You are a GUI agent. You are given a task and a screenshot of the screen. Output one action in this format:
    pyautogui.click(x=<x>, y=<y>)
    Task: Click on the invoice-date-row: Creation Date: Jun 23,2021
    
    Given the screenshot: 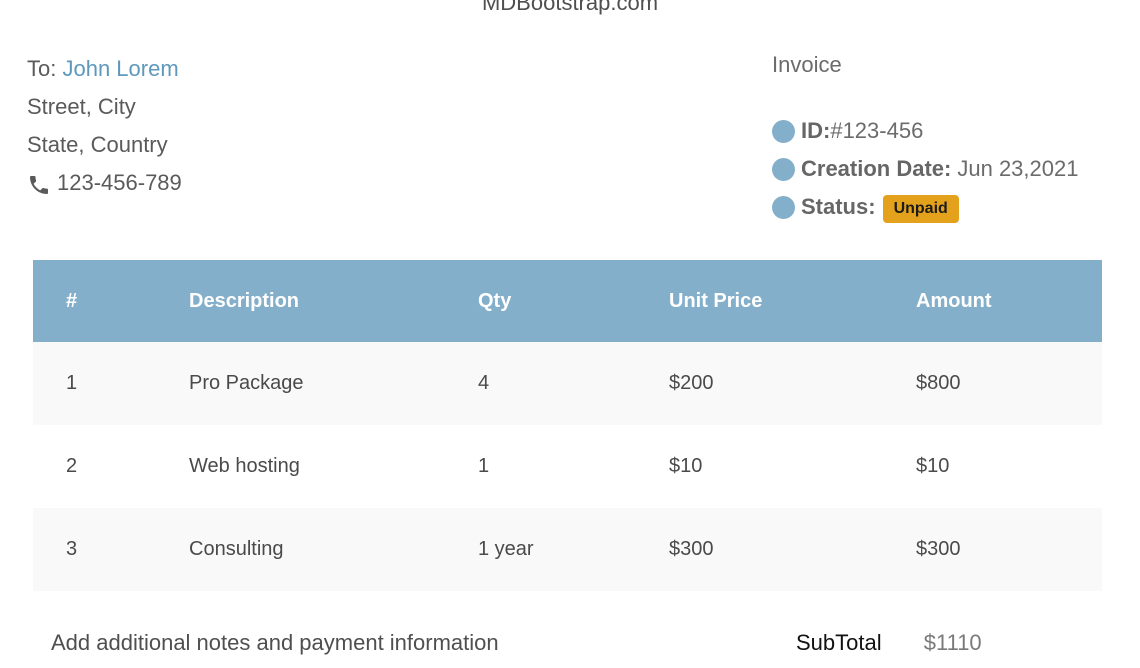 What is the action you would take?
    pyautogui.click(x=925, y=169)
    